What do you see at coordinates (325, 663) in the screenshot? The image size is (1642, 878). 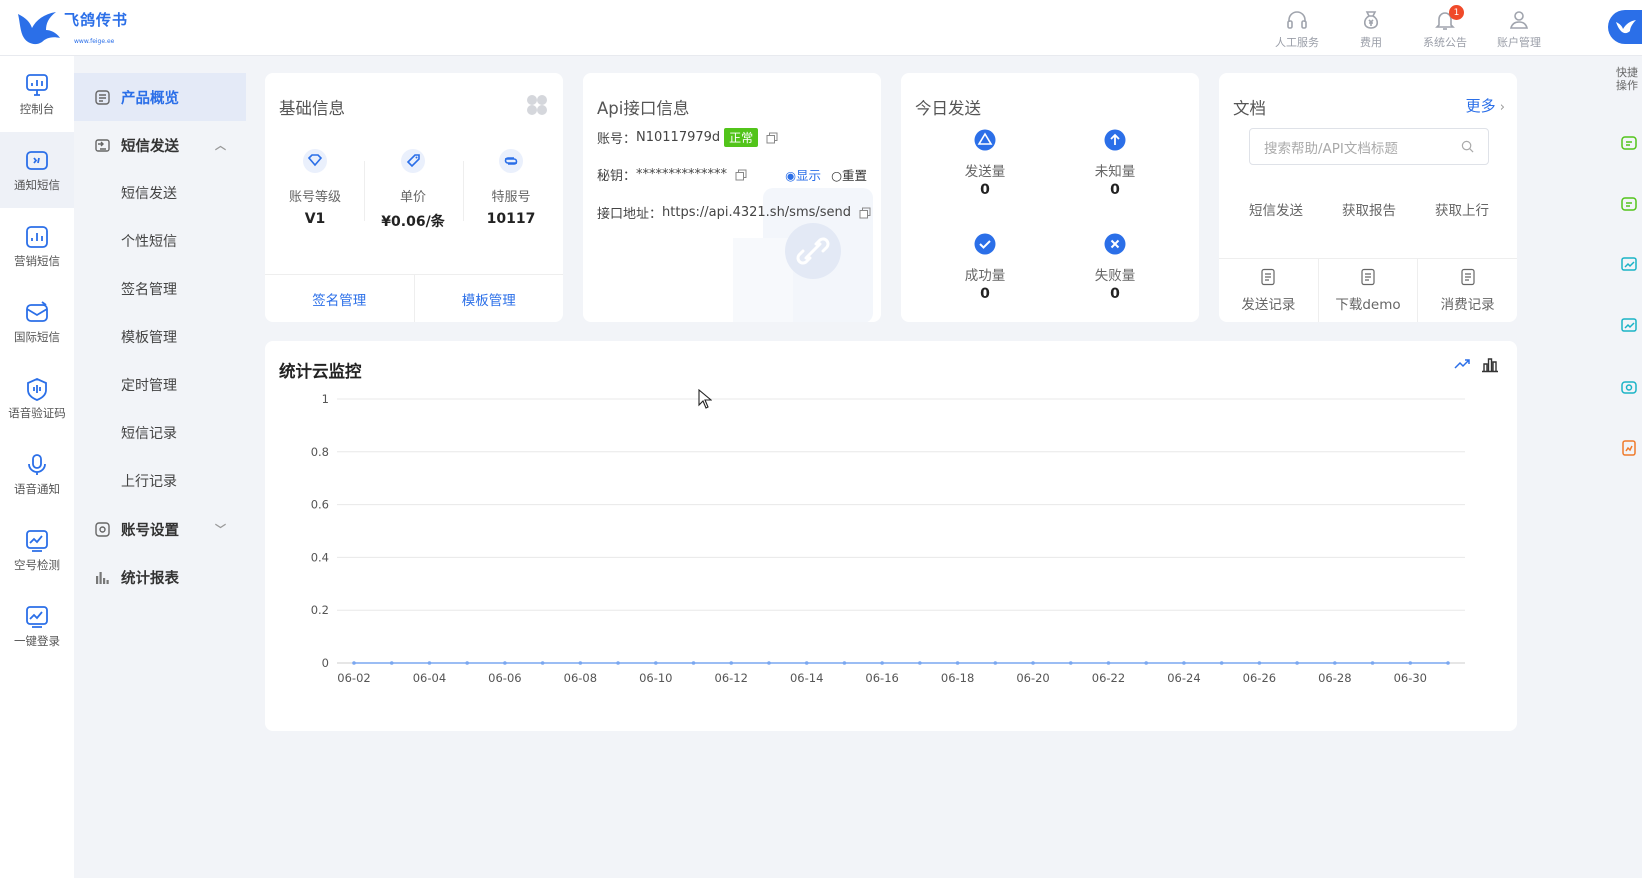 I see `y-tick-label: 0` at bounding box center [325, 663].